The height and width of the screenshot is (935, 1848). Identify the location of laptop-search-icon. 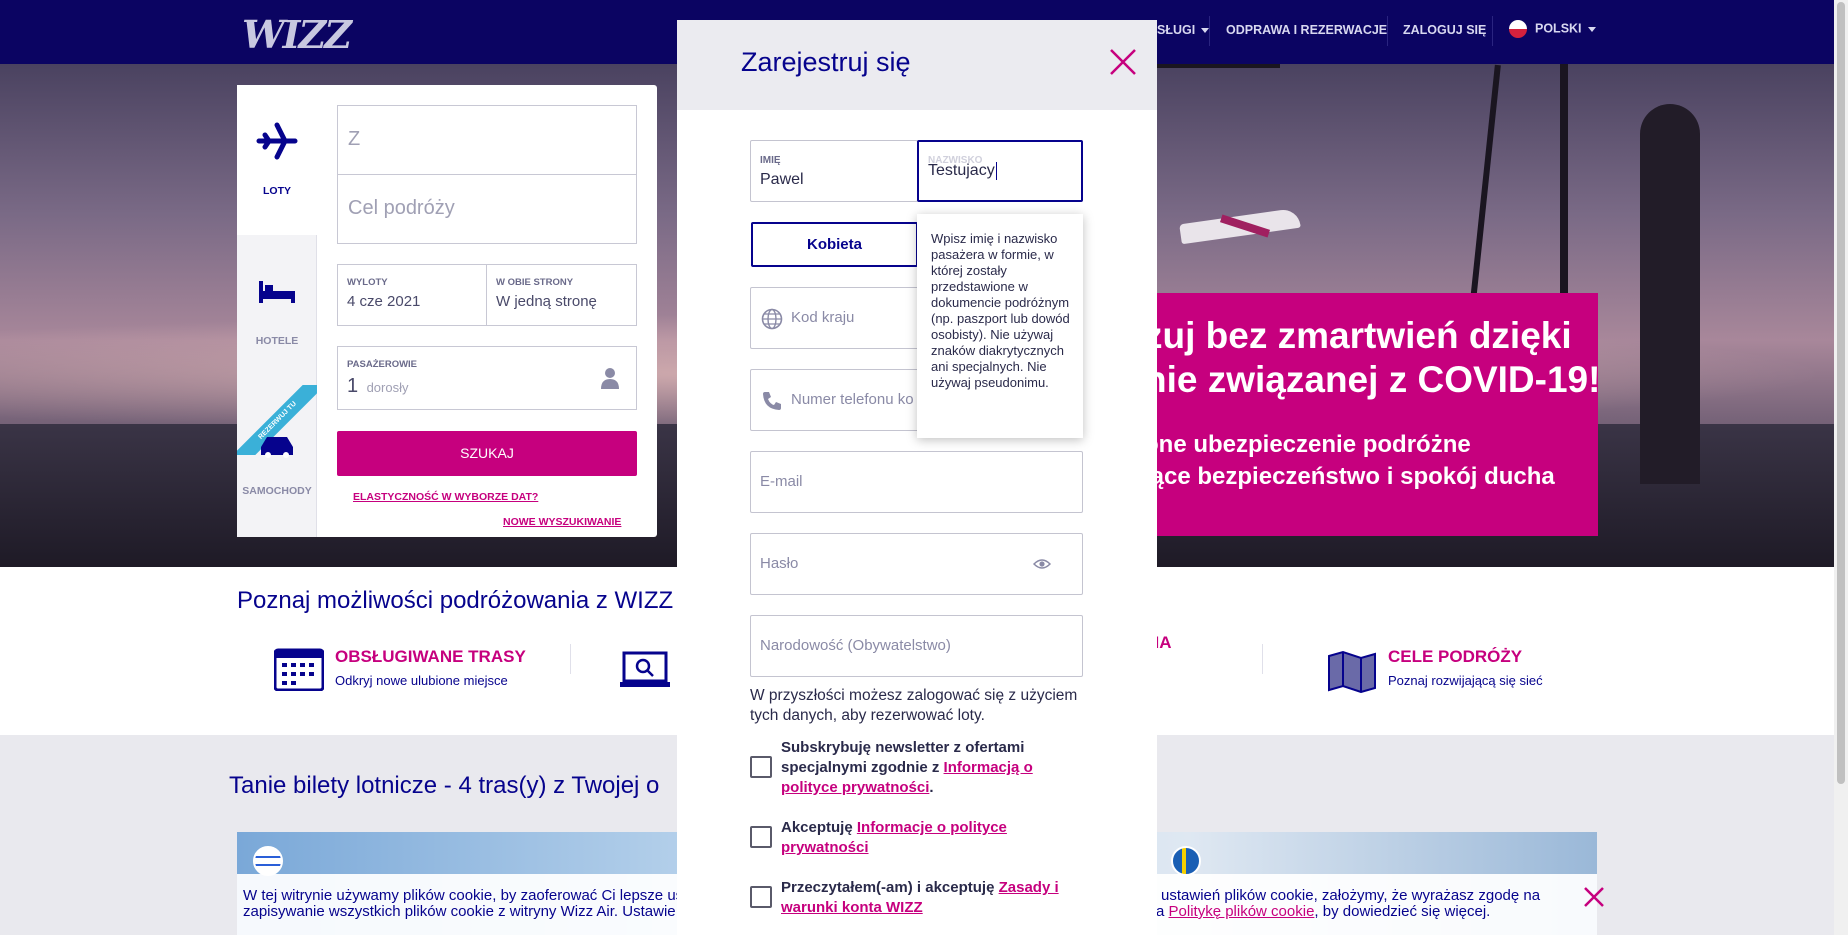
(645, 669).